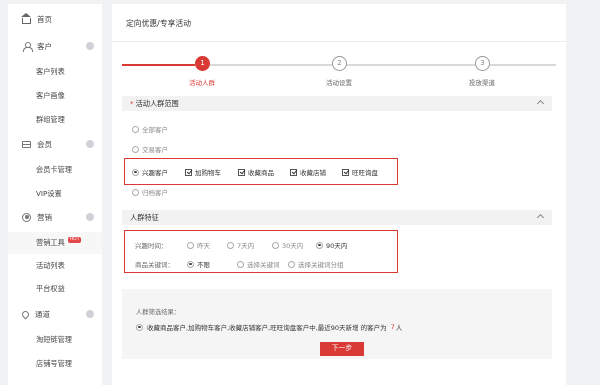 Image resolution: width=600 pixels, height=385 pixels. What do you see at coordinates (342, 349) in the screenshot?
I see `next-step-button: 下一步` at bounding box center [342, 349].